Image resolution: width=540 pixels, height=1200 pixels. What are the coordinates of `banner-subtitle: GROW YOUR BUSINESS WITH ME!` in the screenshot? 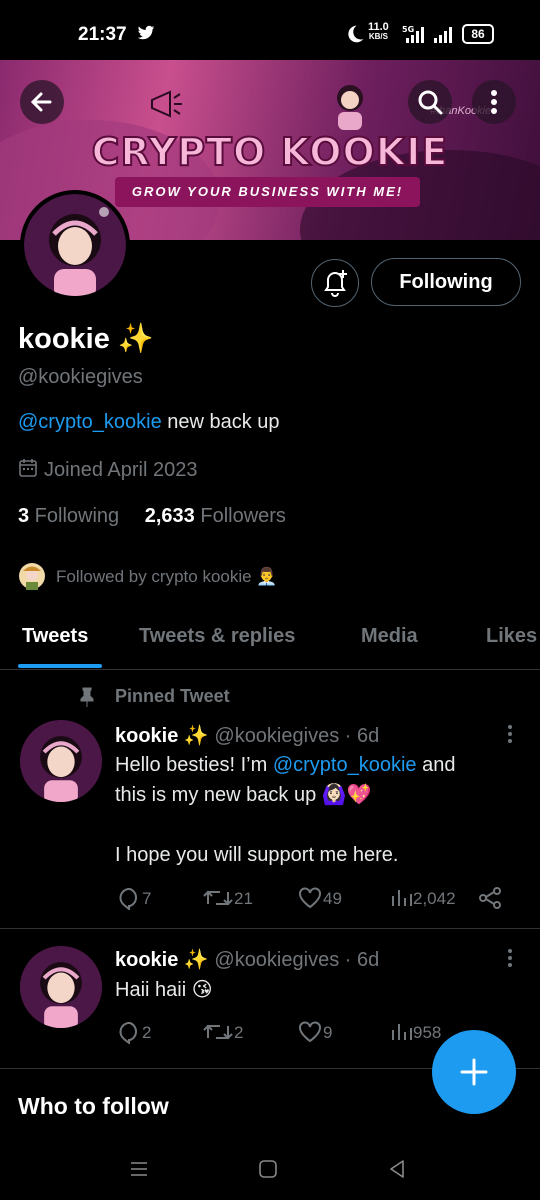 It's located at (267, 192).